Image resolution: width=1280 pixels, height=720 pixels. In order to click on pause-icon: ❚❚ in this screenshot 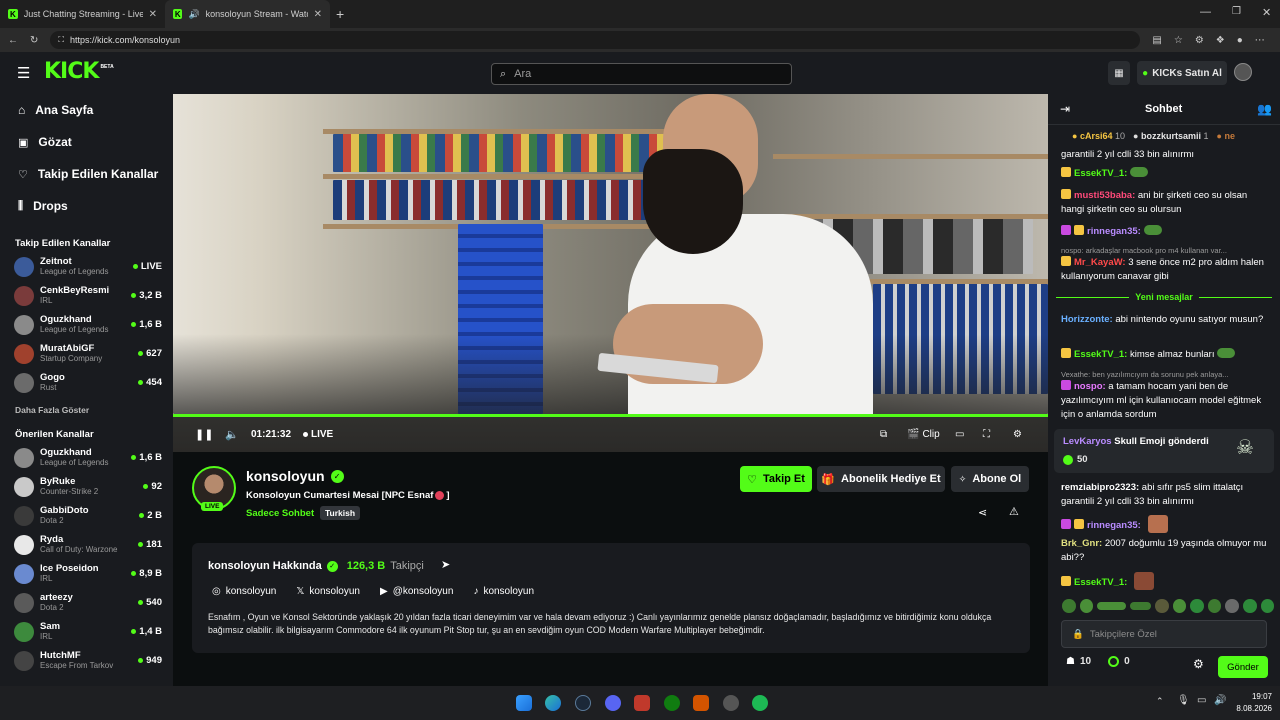, I will do `click(204, 434)`.